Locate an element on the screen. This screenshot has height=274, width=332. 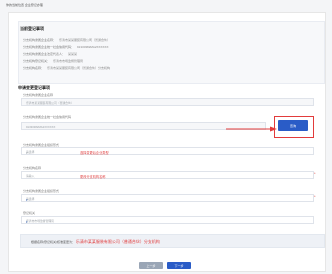
info-title: 当前登记事项 is located at coordinates (32, 28).